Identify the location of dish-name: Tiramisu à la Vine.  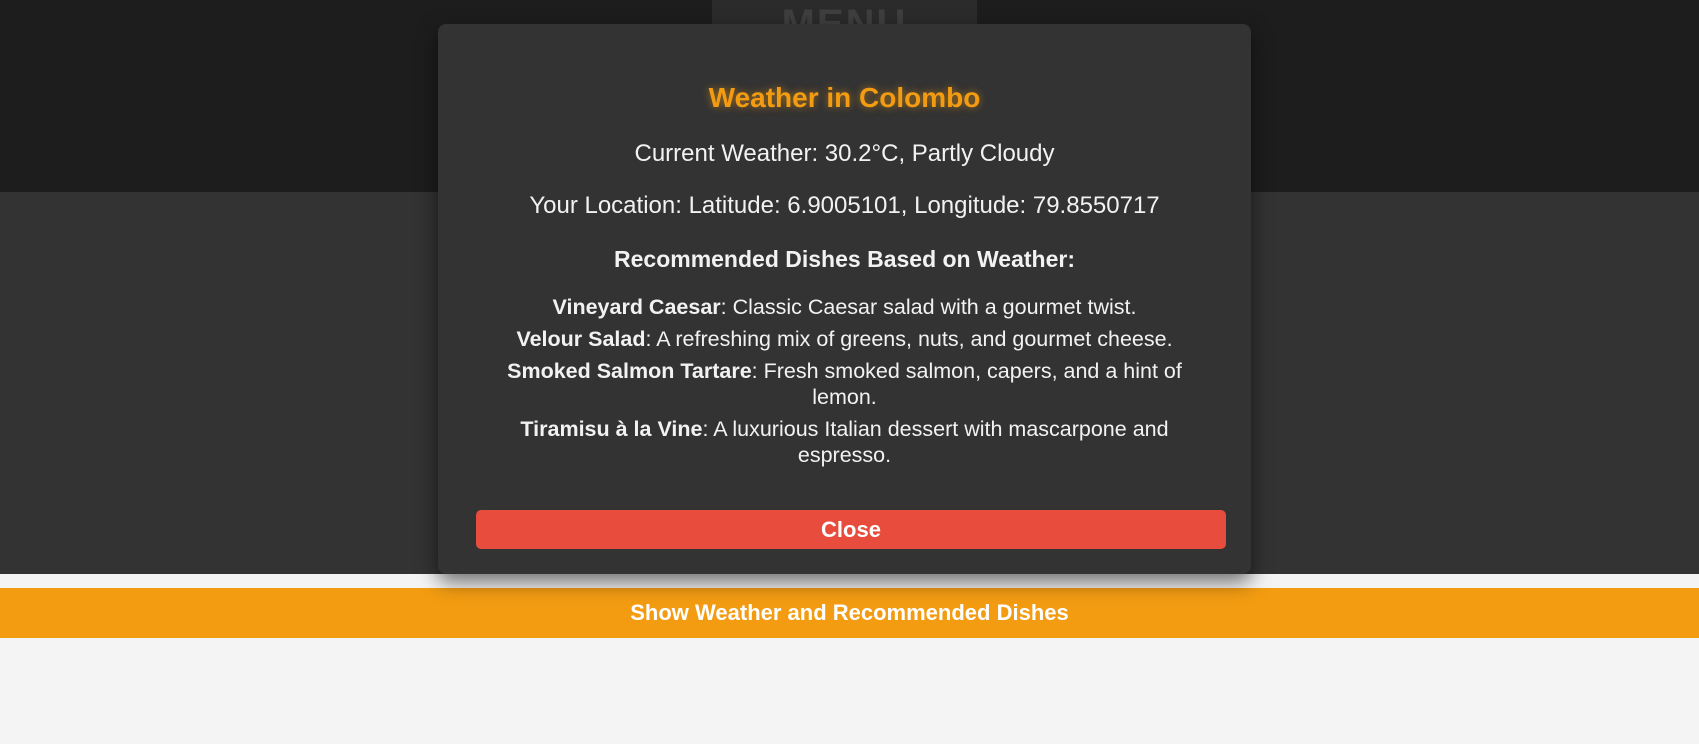
(611, 429).